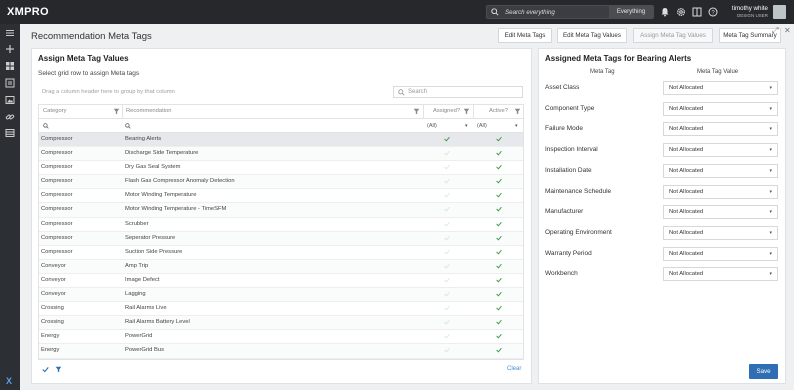  I want to click on tab-assign-meta-tag-values: Assign Meta Tag Values, so click(673, 35).